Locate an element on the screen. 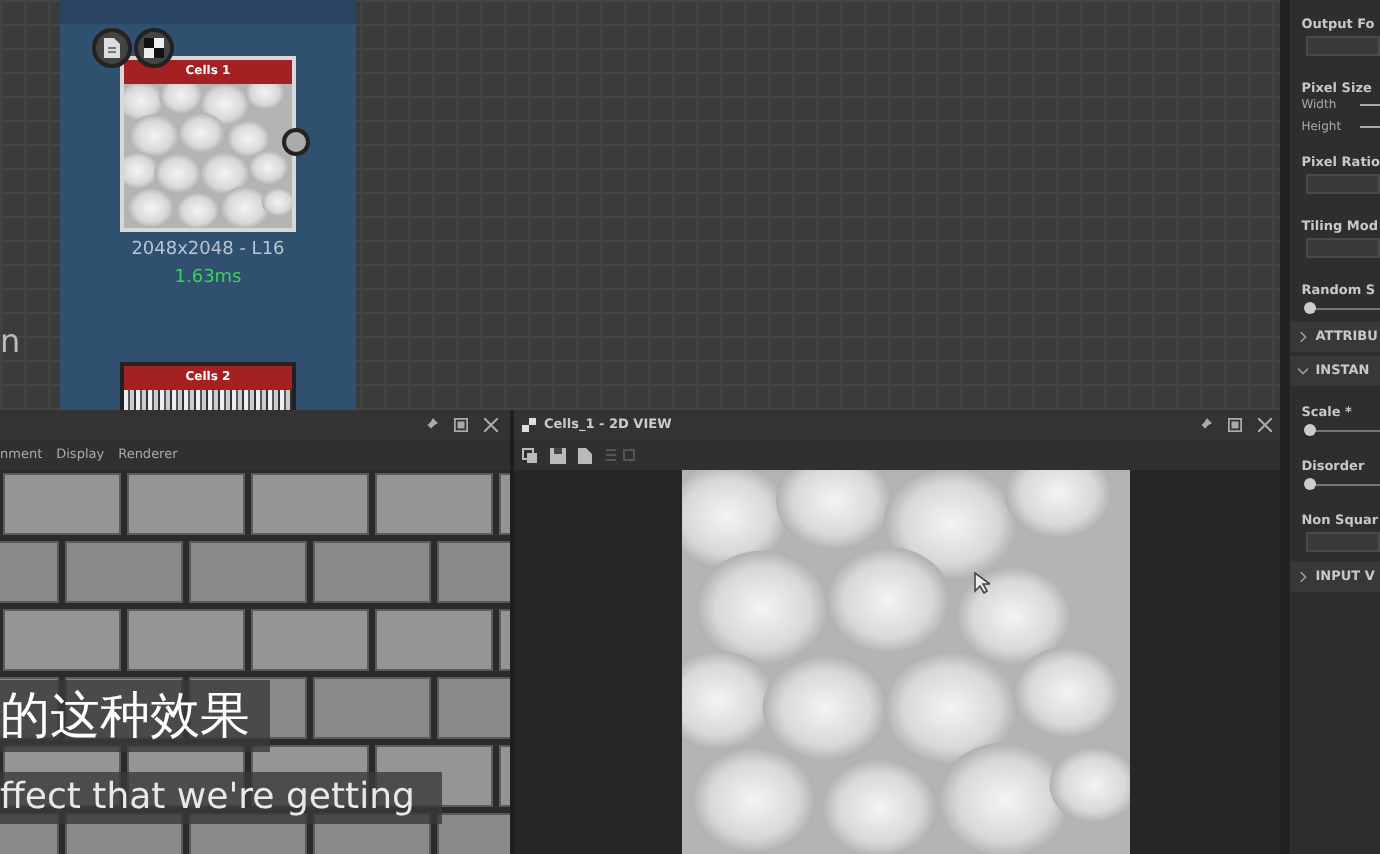  save-icon is located at coordinates (558, 455).